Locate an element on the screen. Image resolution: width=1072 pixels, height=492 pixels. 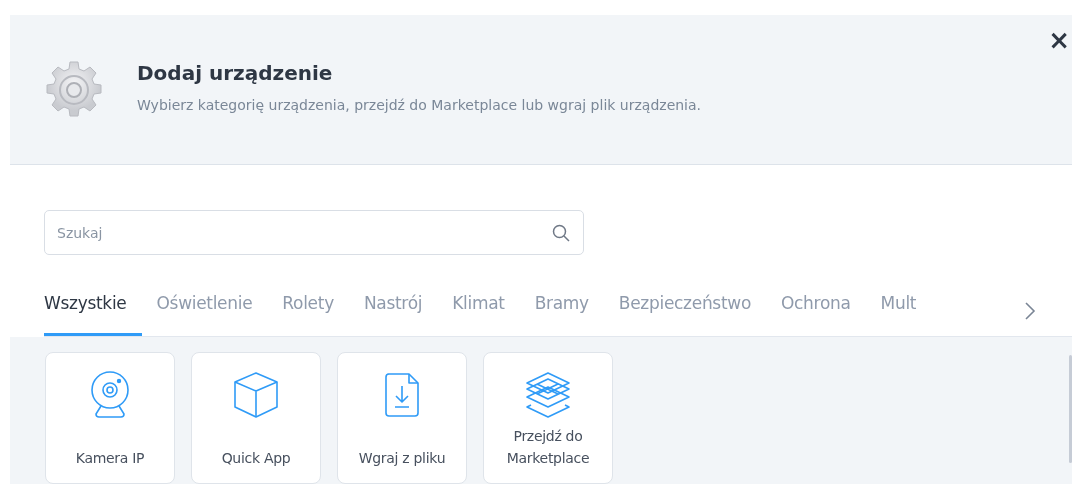
device-tile: Quick App is located at coordinates (256, 418).